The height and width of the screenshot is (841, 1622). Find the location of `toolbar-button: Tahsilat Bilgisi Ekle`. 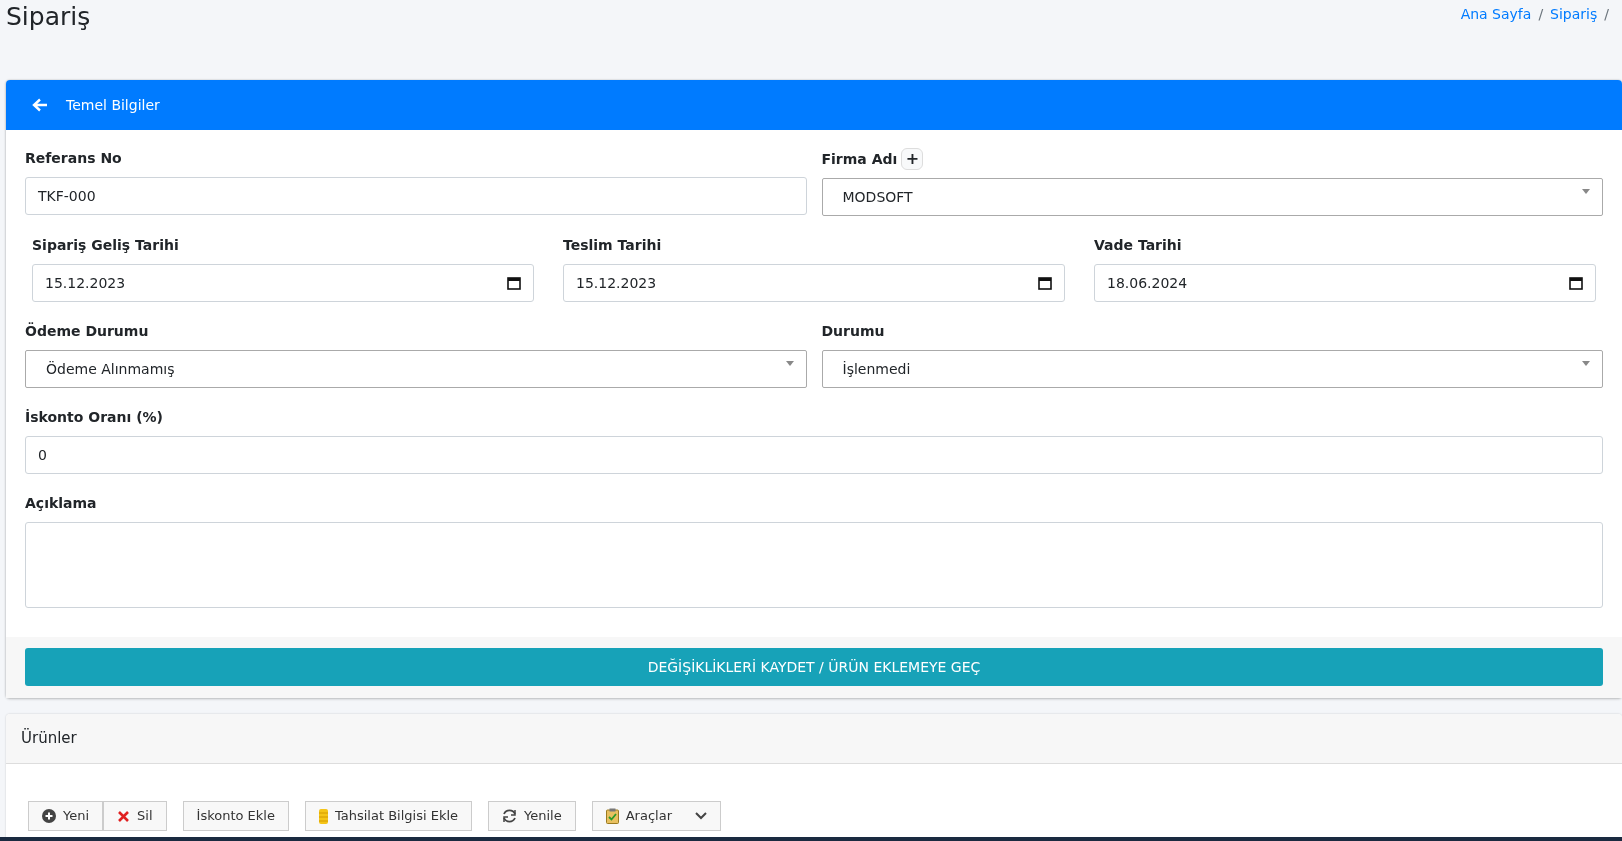

toolbar-button: Tahsilat Bilgisi Ekle is located at coordinates (388, 816).